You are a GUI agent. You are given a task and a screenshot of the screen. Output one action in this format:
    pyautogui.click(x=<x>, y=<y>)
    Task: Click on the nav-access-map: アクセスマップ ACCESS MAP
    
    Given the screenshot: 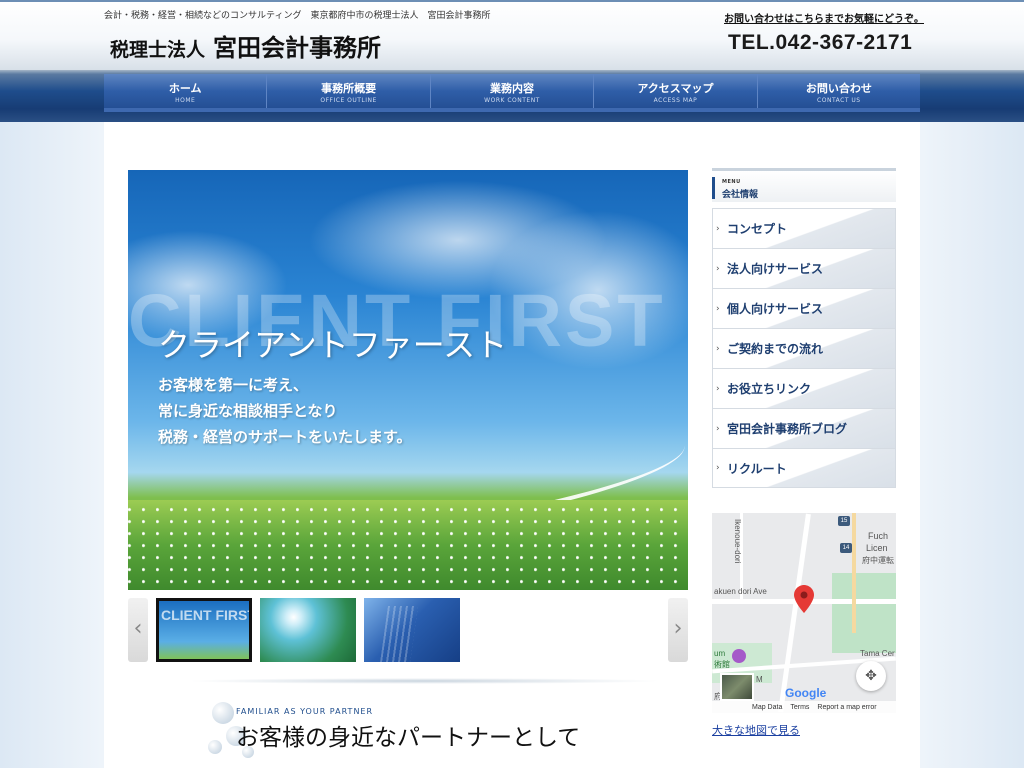 What is the action you would take?
    pyautogui.click(x=676, y=91)
    